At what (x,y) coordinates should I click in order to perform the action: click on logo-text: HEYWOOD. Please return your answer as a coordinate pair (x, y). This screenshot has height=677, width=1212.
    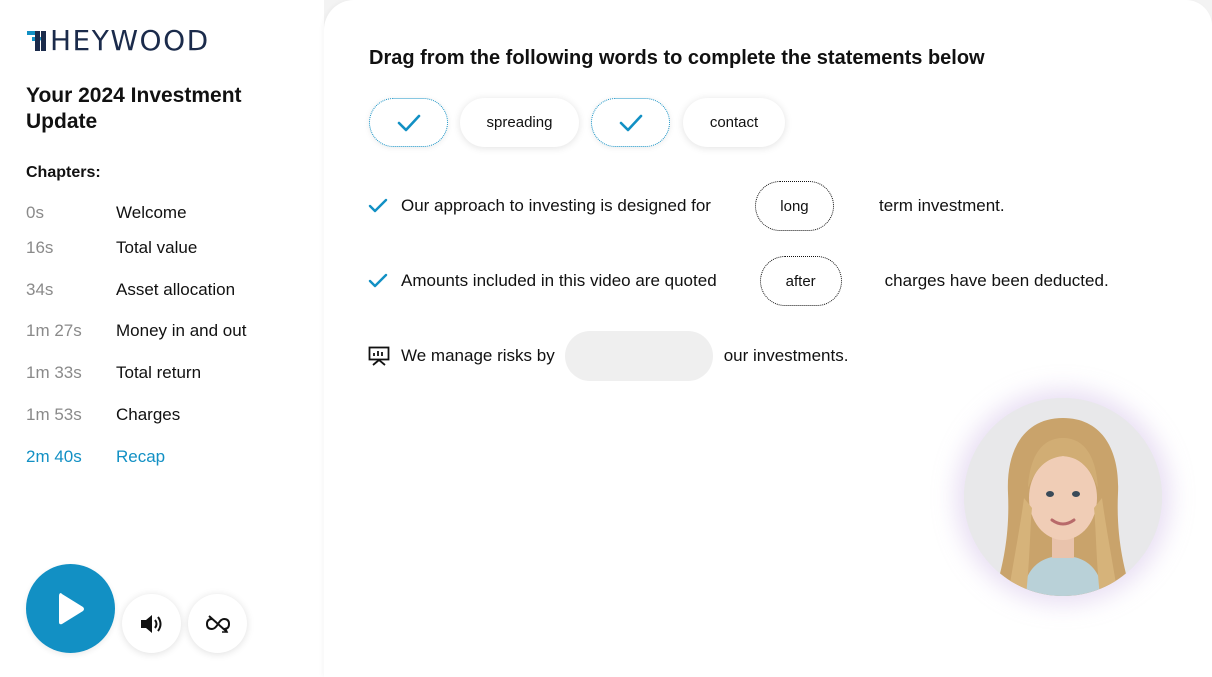
    Looking at the image, I should click on (130, 40).